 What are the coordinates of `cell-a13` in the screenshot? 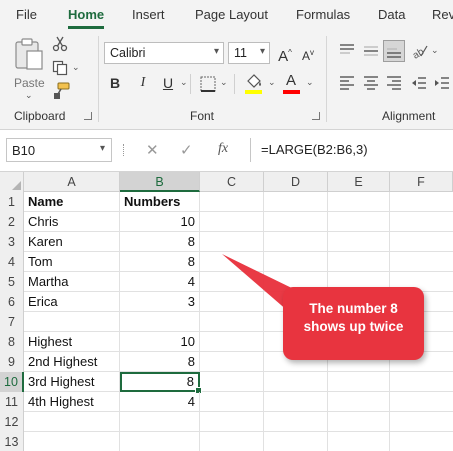 It's located at (72, 441).